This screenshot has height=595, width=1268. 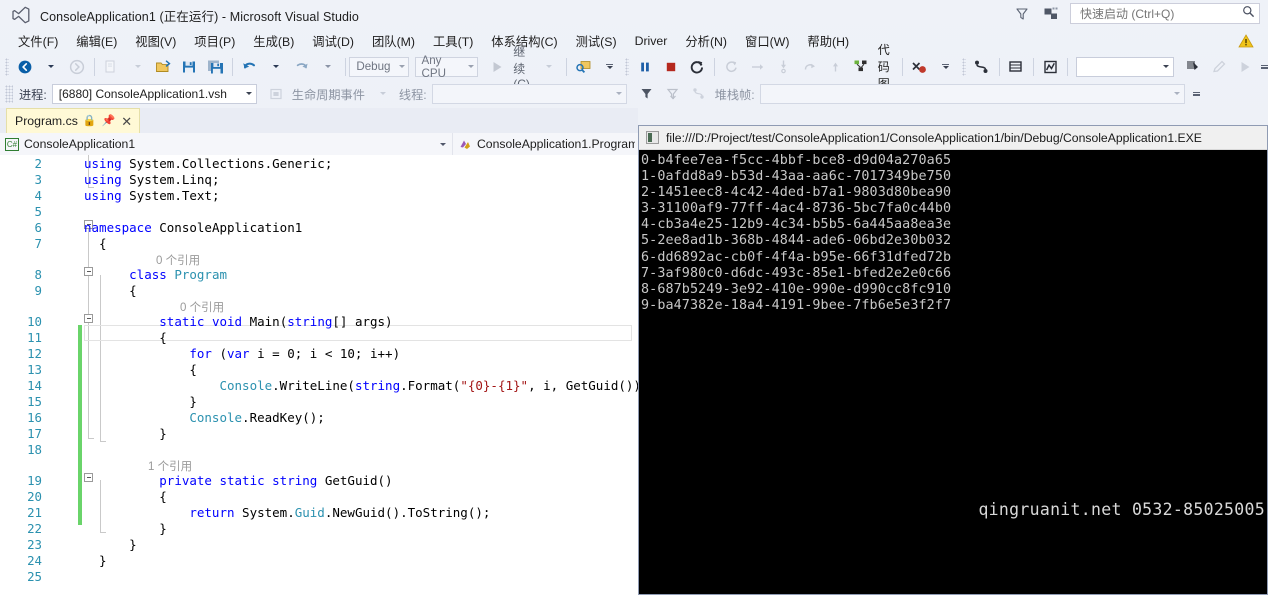 What do you see at coordinates (109, 121) in the screenshot?
I see `pin-icon: 📌` at bounding box center [109, 121].